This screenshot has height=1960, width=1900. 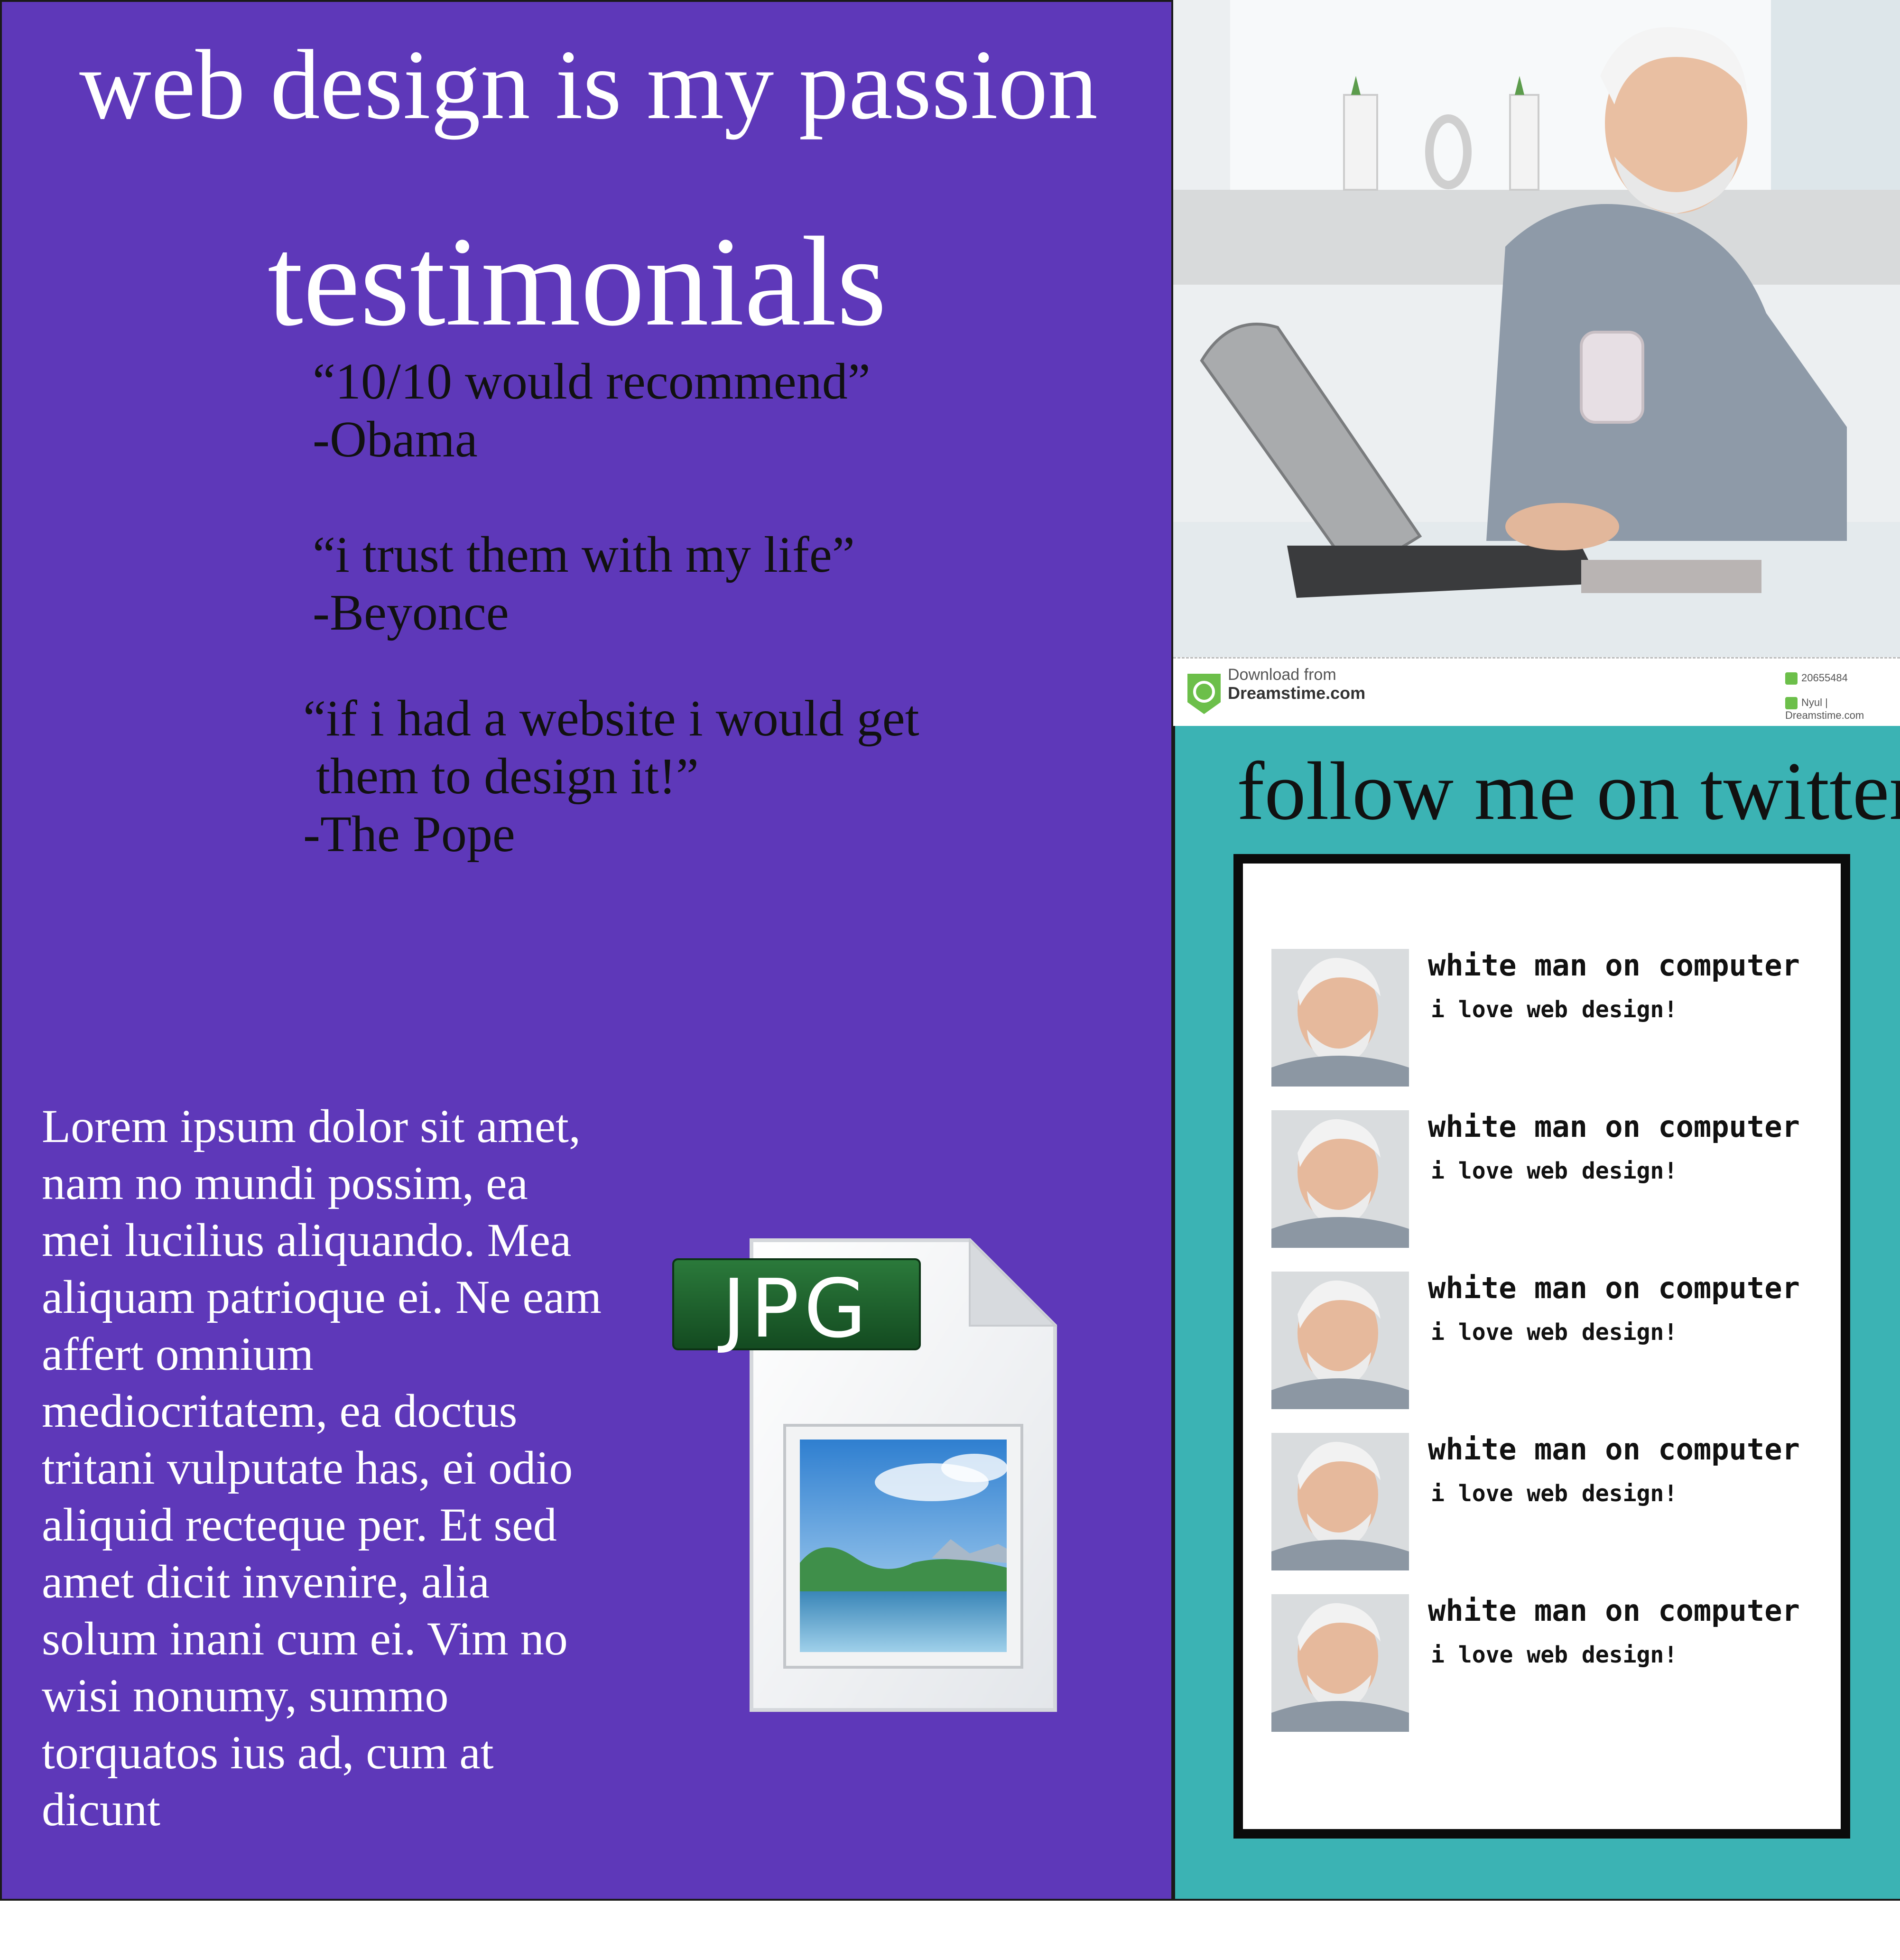 I want to click on testimonial-author: -The Pope, so click(x=409, y=835).